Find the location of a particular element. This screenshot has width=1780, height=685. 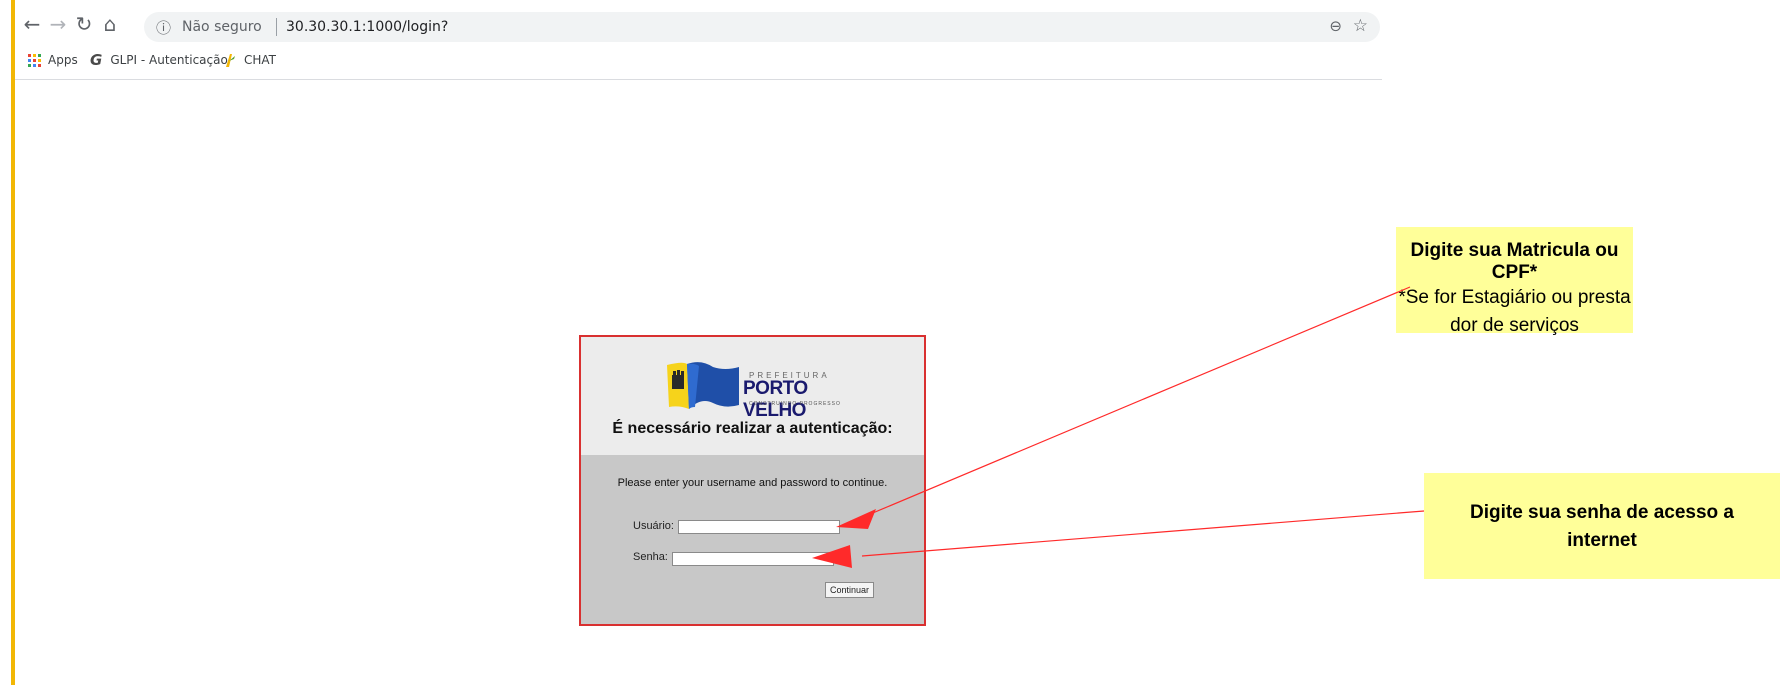

bookmark-apps: Apps is located at coordinates (53, 60).